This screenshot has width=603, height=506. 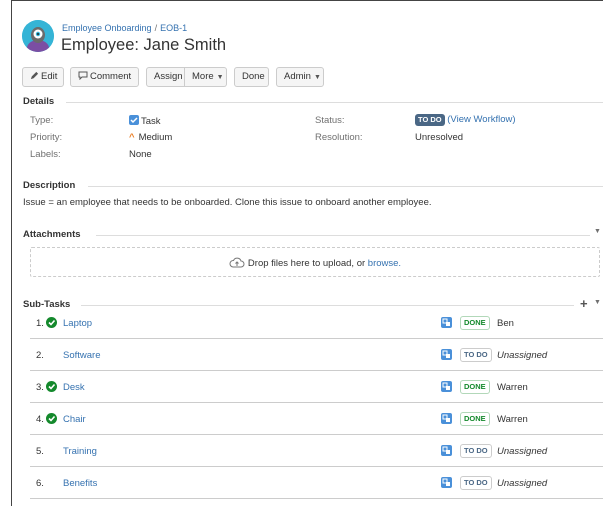 I want to click on subtask-number: 5., so click(x=40, y=451).